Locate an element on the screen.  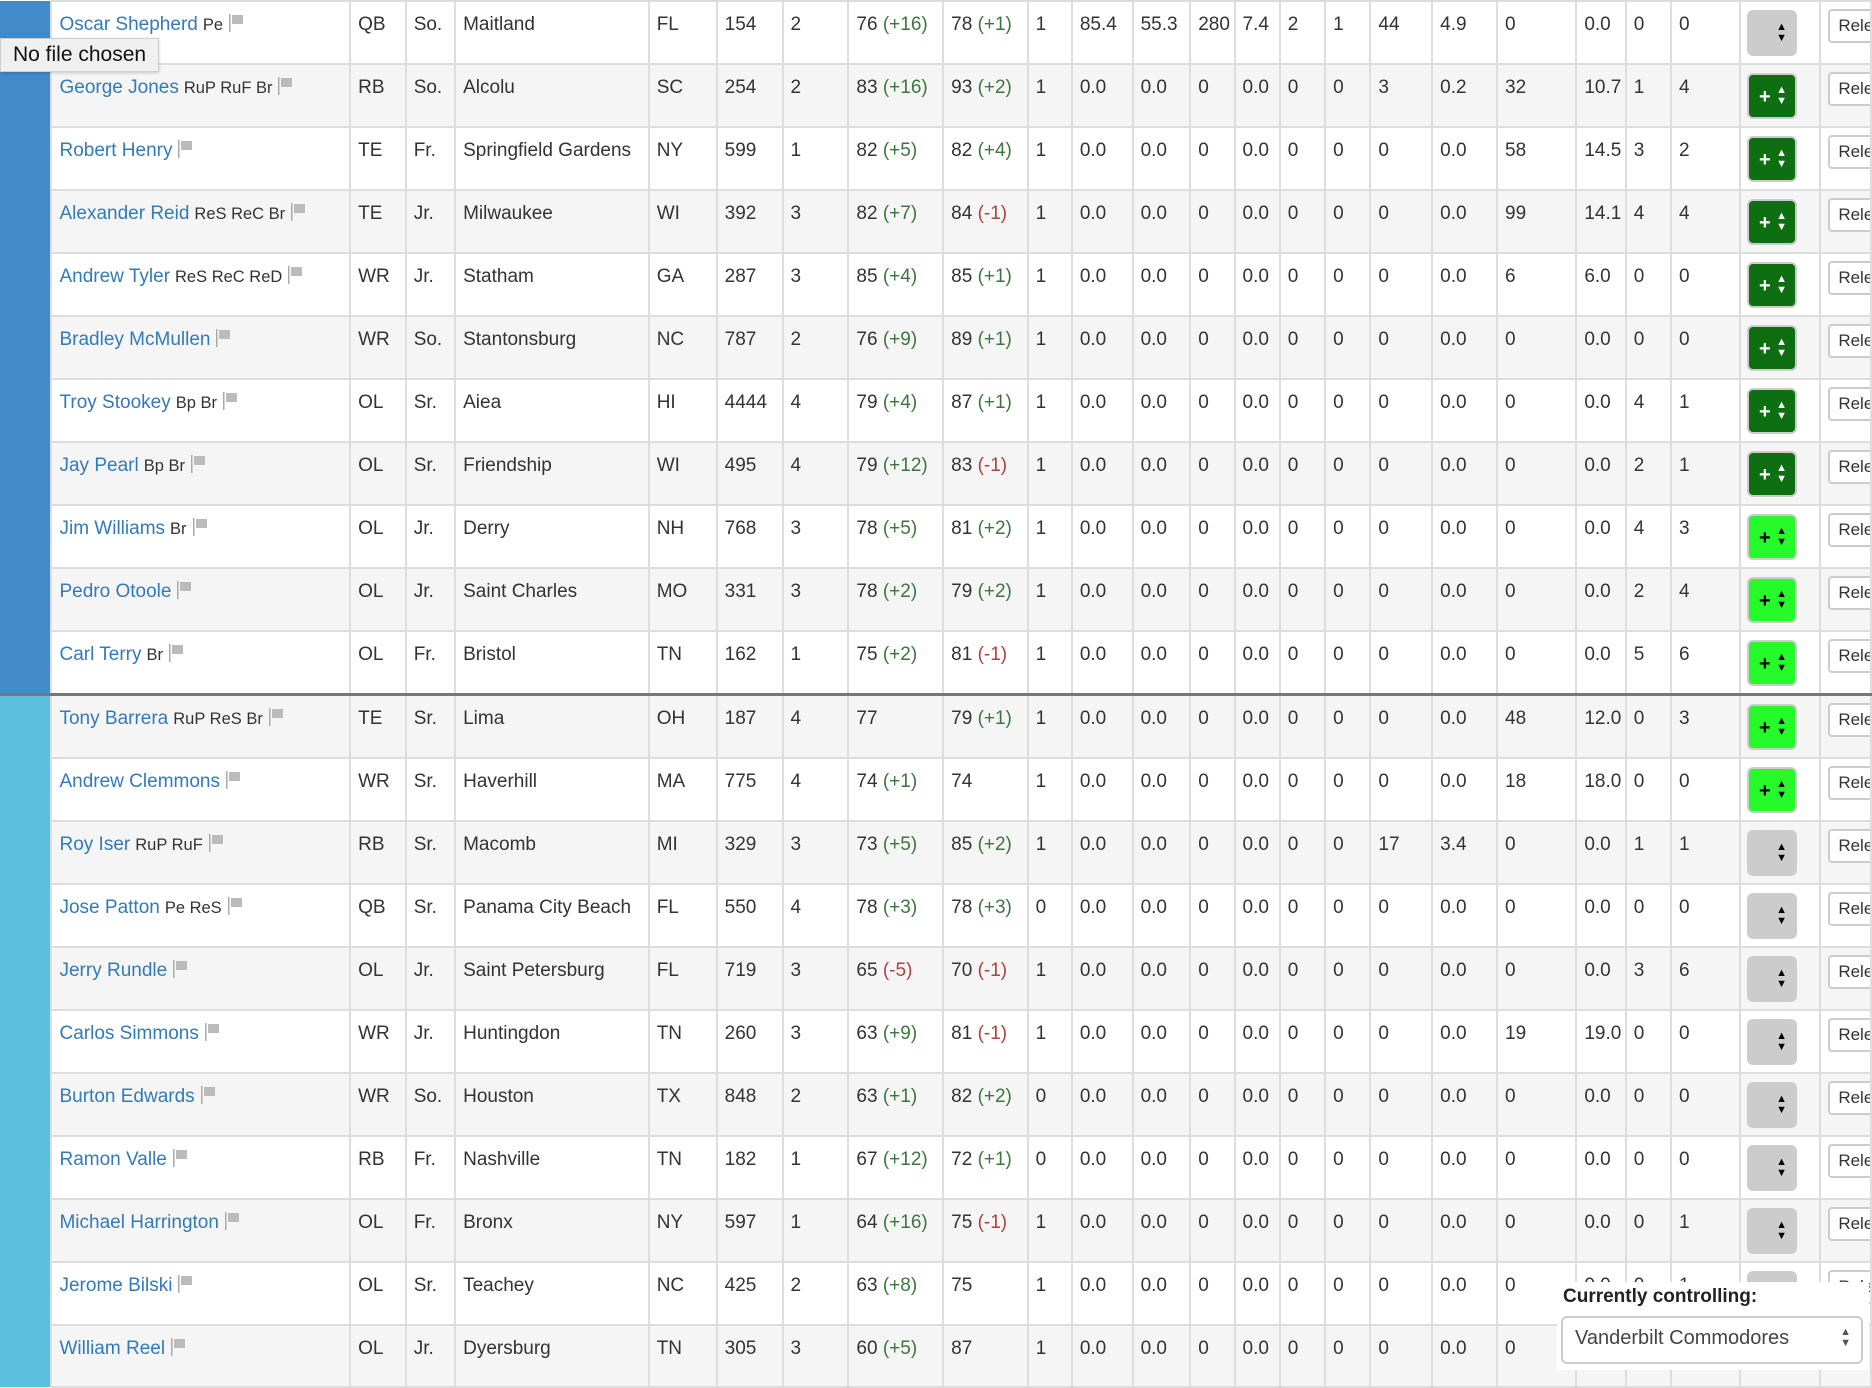
player-name-link: Burton Edwards is located at coordinates (126, 1096).